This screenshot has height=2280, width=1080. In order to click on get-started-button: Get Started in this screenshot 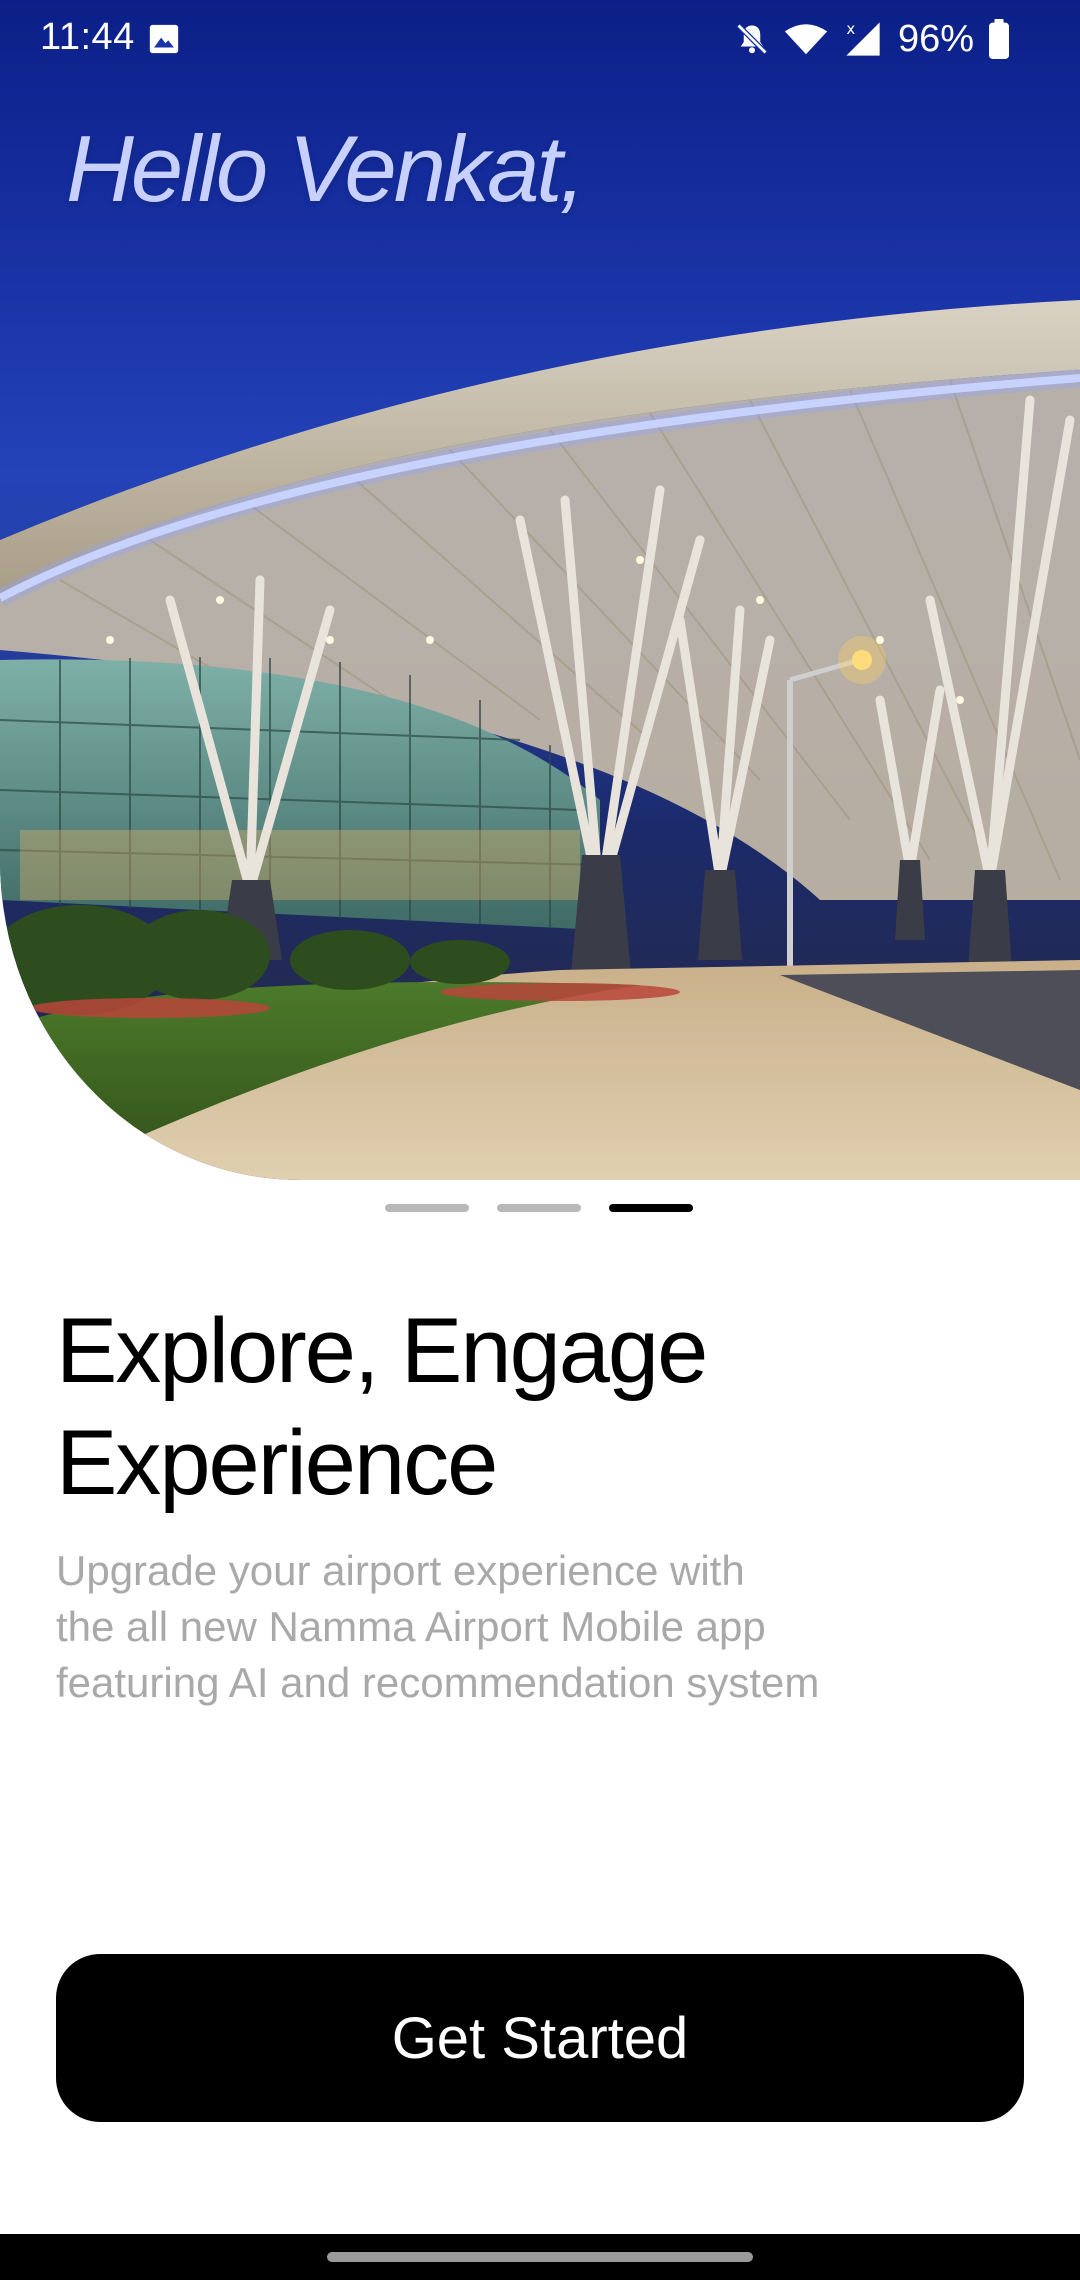, I will do `click(540, 2038)`.